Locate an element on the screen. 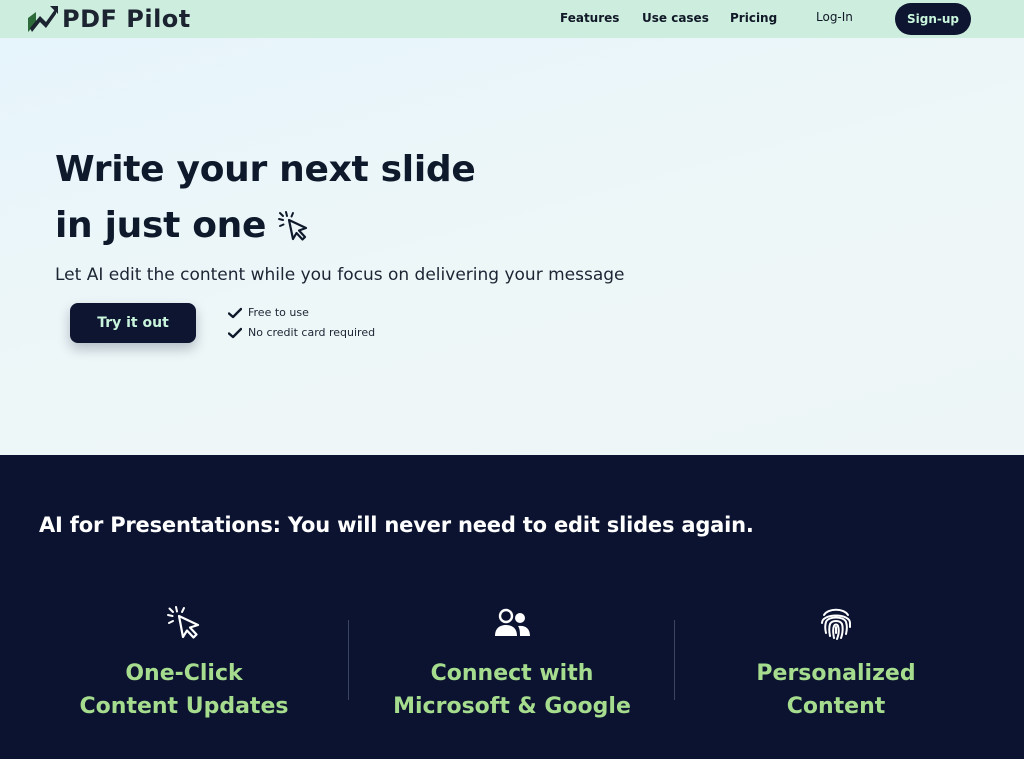  feature-label: One-Click Content Updates is located at coordinates (184, 690).